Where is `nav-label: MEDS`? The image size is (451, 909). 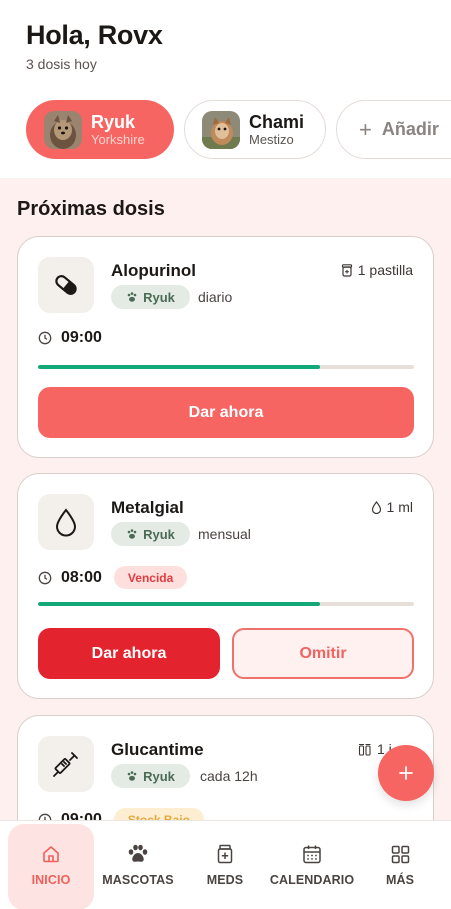 nav-label: MEDS is located at coordinates (225, 880).